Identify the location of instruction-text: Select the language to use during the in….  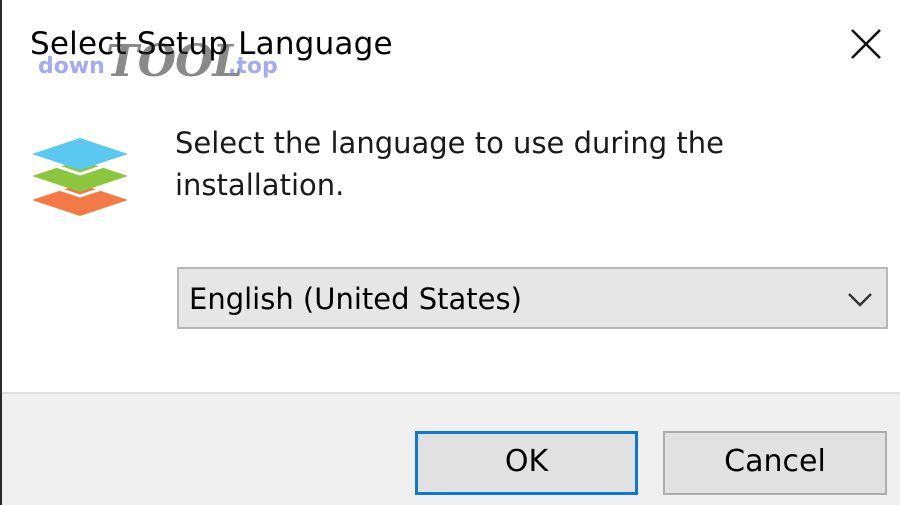
(449, 164).